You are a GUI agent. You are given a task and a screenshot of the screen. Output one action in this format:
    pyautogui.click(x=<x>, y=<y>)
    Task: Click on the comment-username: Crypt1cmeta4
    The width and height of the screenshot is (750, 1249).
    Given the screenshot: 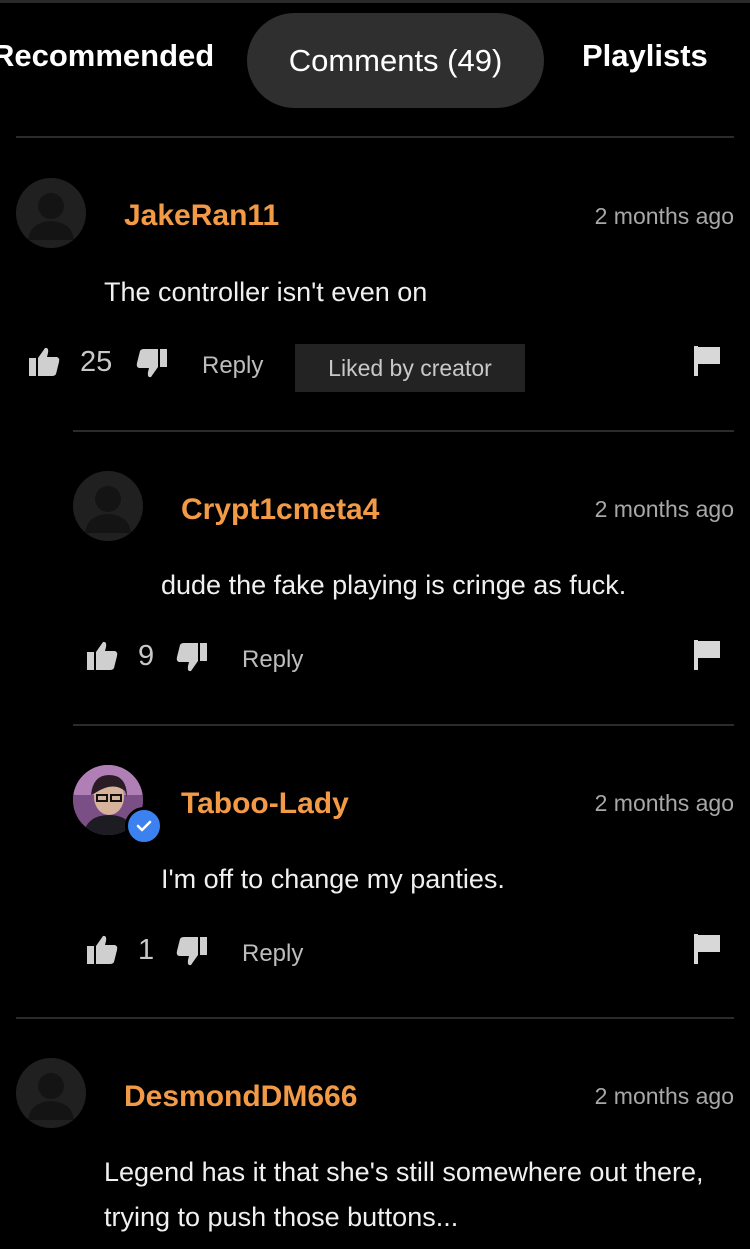 What is the action you would take?
    pyautogui.click(x=280, y=510)
    